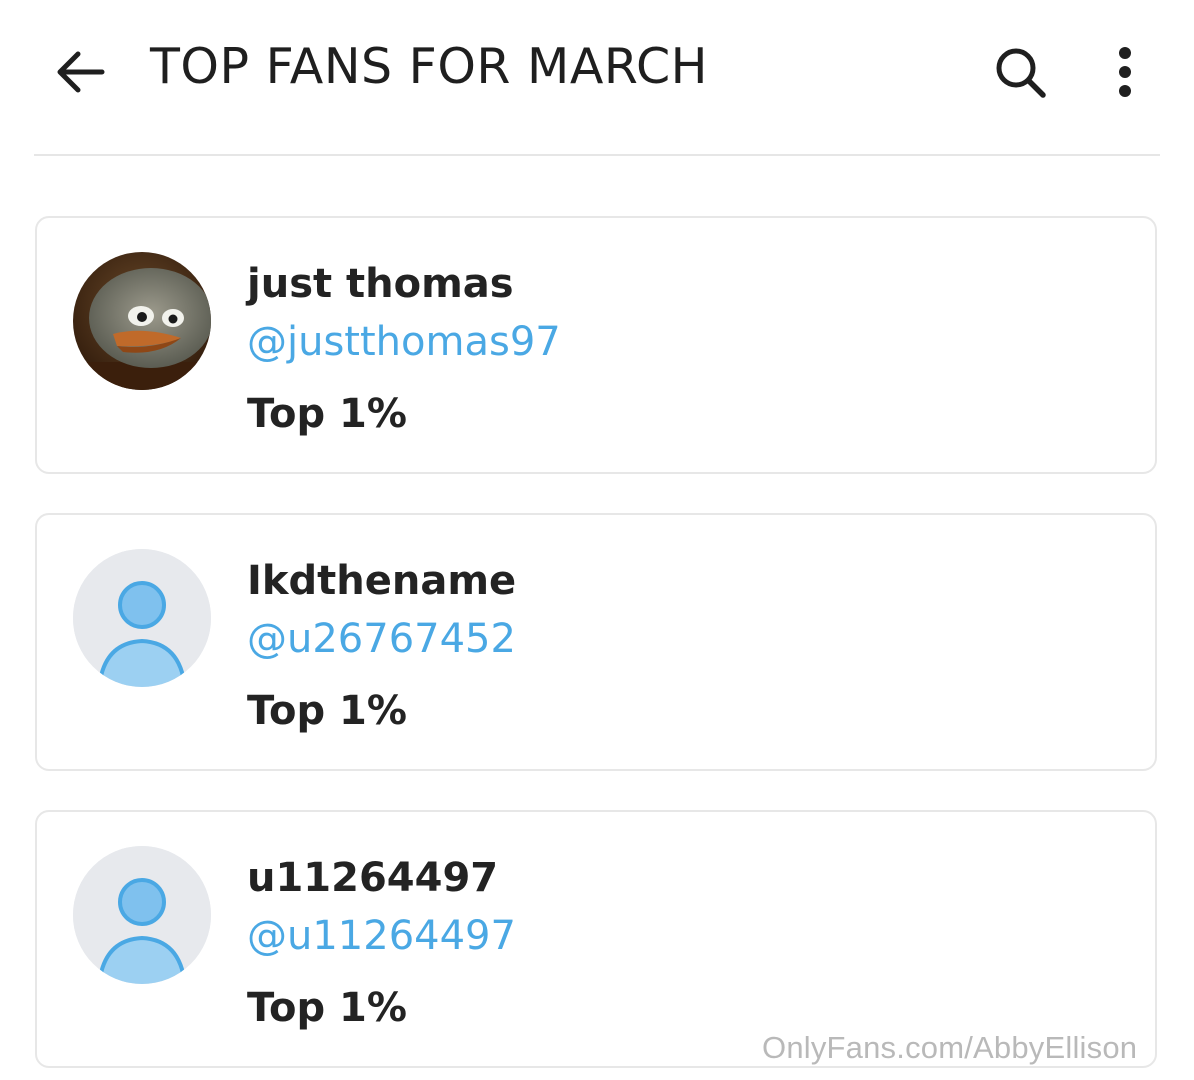  I want to click on fan-name: Ikdthename, so click(381, 581).